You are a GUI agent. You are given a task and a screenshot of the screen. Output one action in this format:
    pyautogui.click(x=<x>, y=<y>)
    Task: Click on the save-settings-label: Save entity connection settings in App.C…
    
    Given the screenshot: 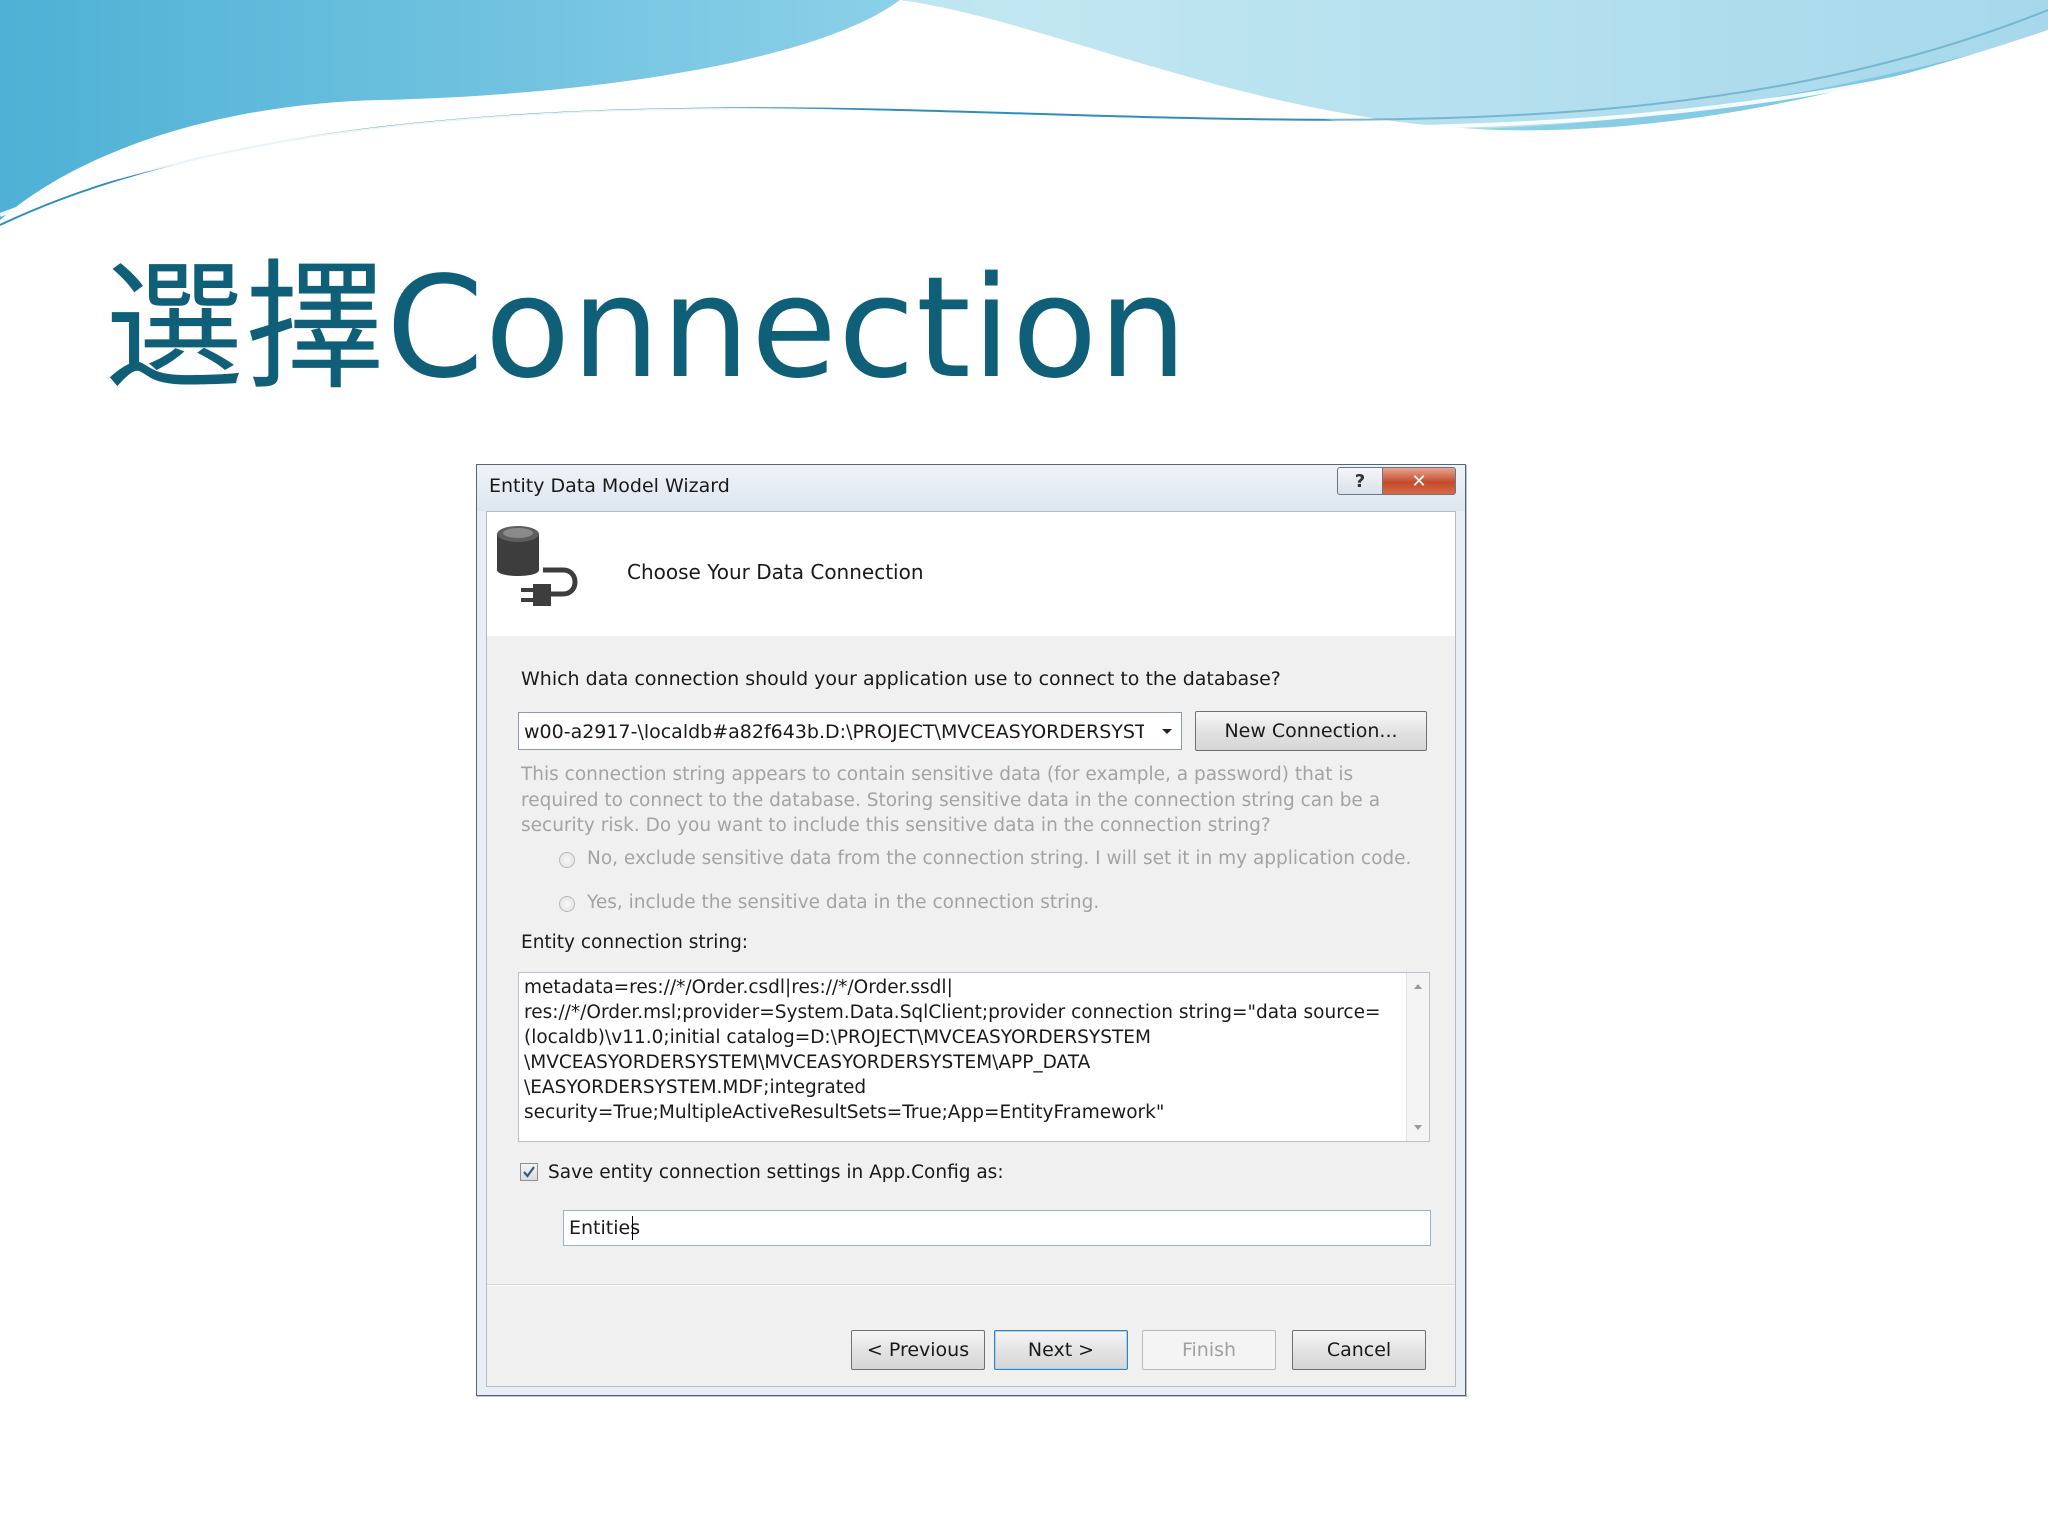 What is the action you would take?
    pyautogui.click(x=776, y=1172)
    